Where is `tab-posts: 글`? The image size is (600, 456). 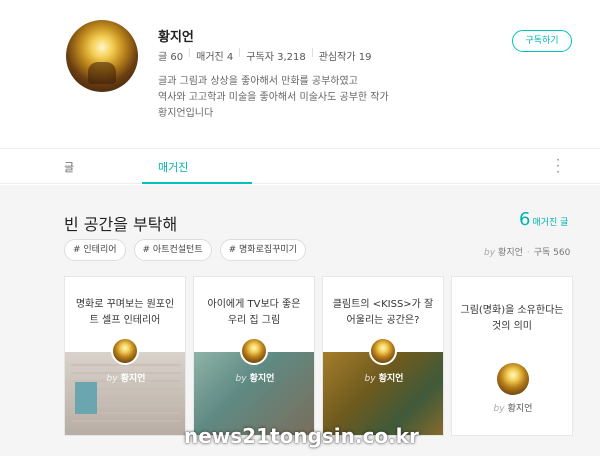 tab-posts: 글 is located at coordinates (69, 167).